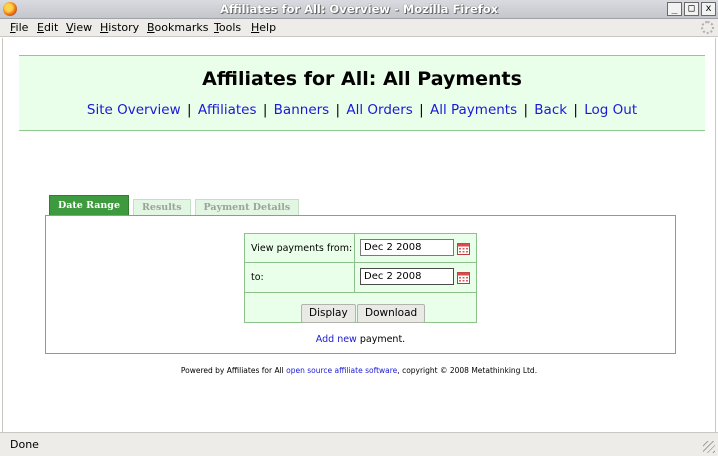  Describe the element at coordinates (227, 27) in the screenshot. I see `menu-tools: Tools` at that location.